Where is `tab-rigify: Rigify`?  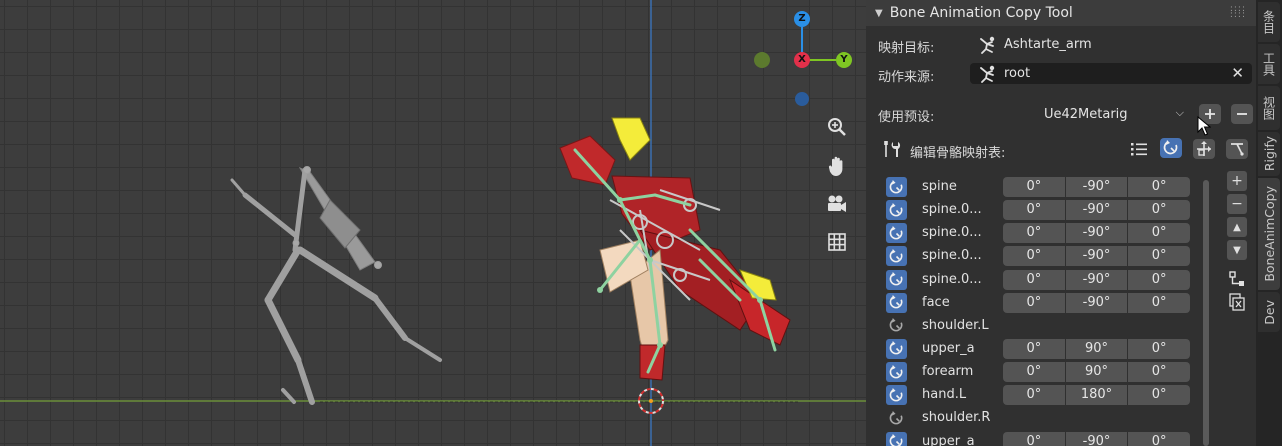
tab-rigify: Rigify is located at coordinates (1269, 154).